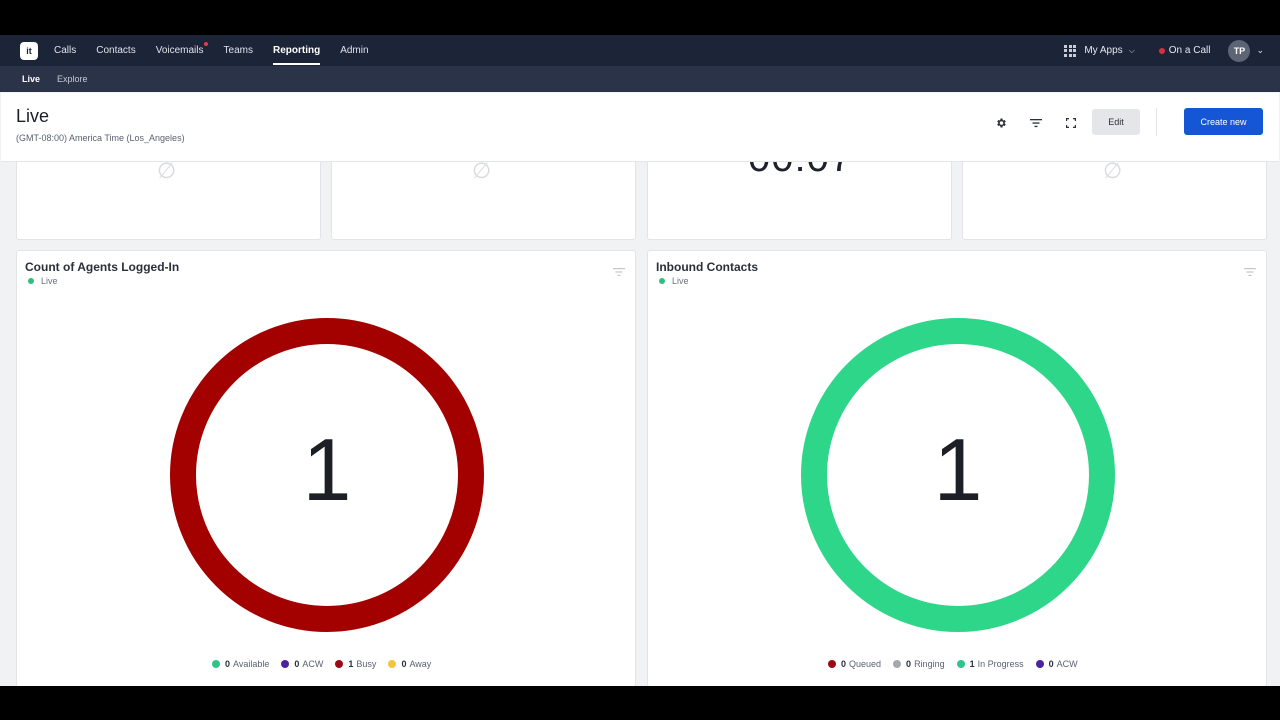  Describe the element at coordinates (1036, 123) in the screenshot. I see `filter-icon` at that location.